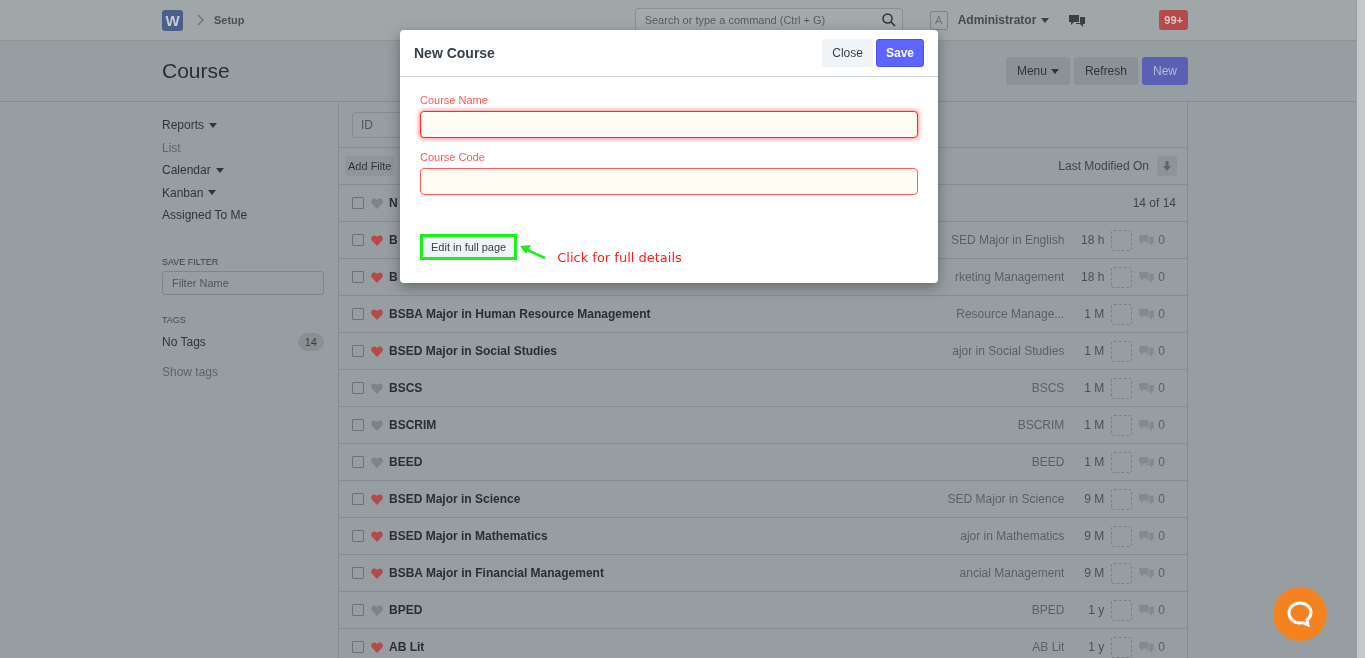 The image size is (1365, 658). I want to click on filter-name-field: Filter Name, so click(243, 282).